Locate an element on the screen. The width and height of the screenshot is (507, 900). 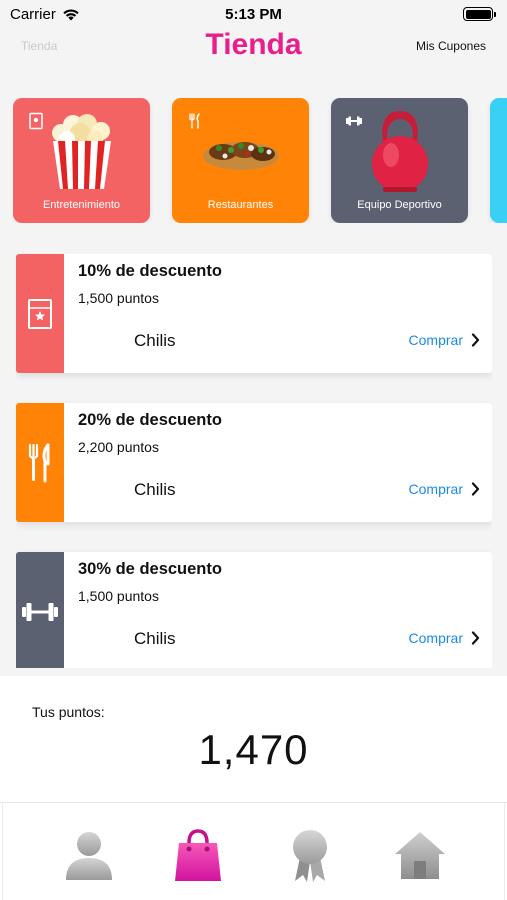
tab-profile is located at coordinates (89, 855).